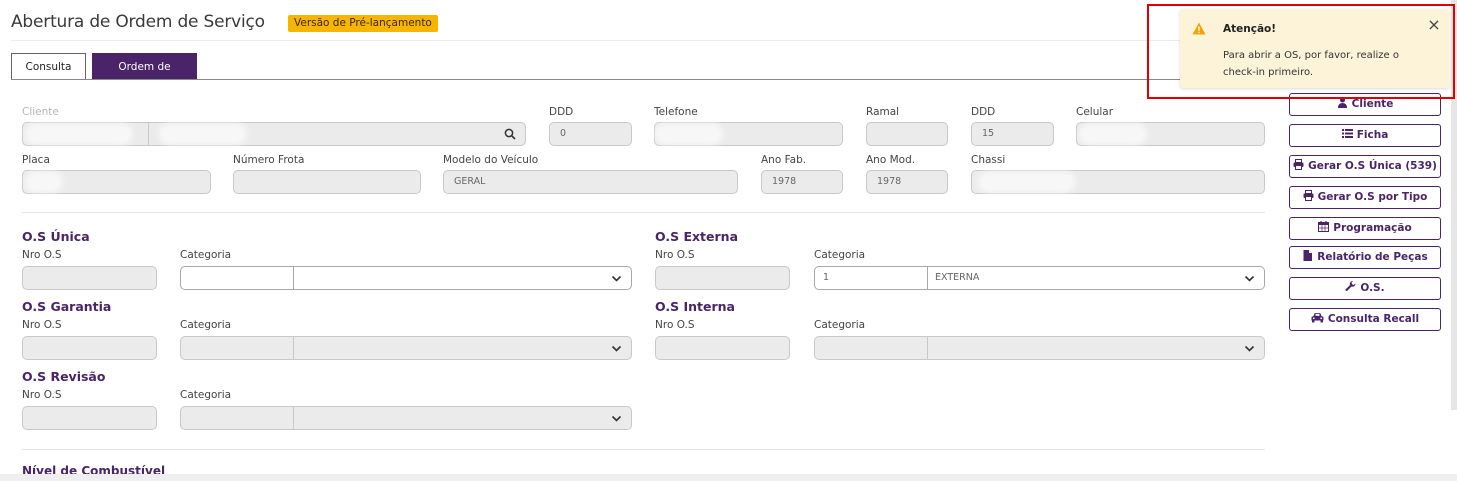 Image resolution: width=1457 pixels, height=481 pixels. What do you see at coordinates (406, 418) in the screenshot?
I see `os-revisao-categoria-select` at bounding box center [406, 418].